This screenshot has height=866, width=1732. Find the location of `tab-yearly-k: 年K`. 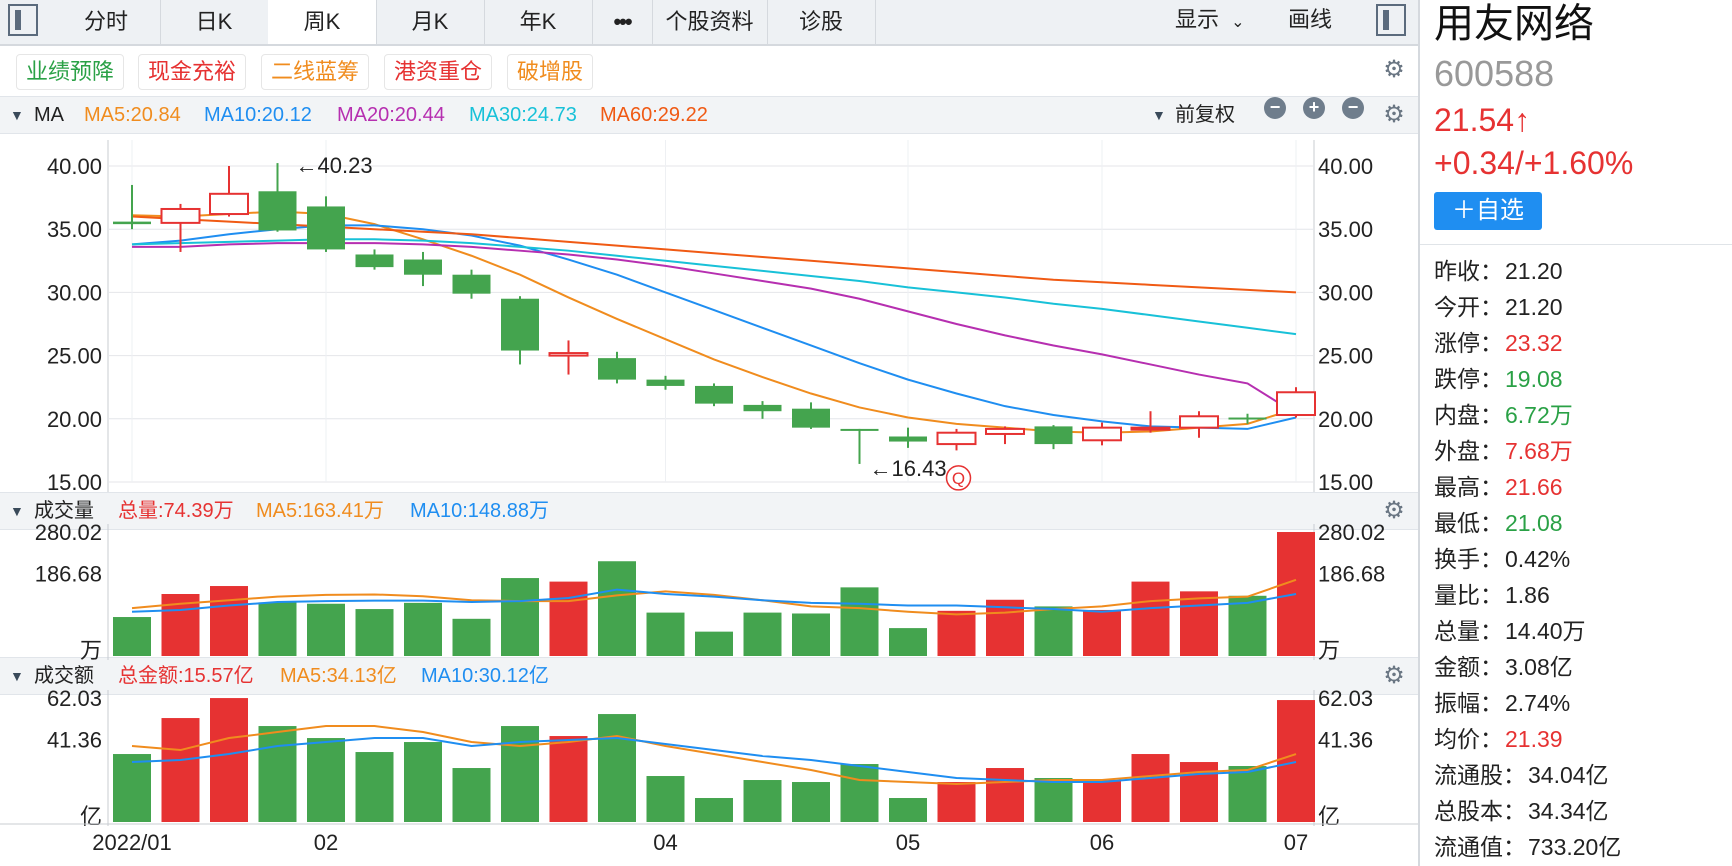

tab-yearly-k: 年K is located at coordinates (538, 22).